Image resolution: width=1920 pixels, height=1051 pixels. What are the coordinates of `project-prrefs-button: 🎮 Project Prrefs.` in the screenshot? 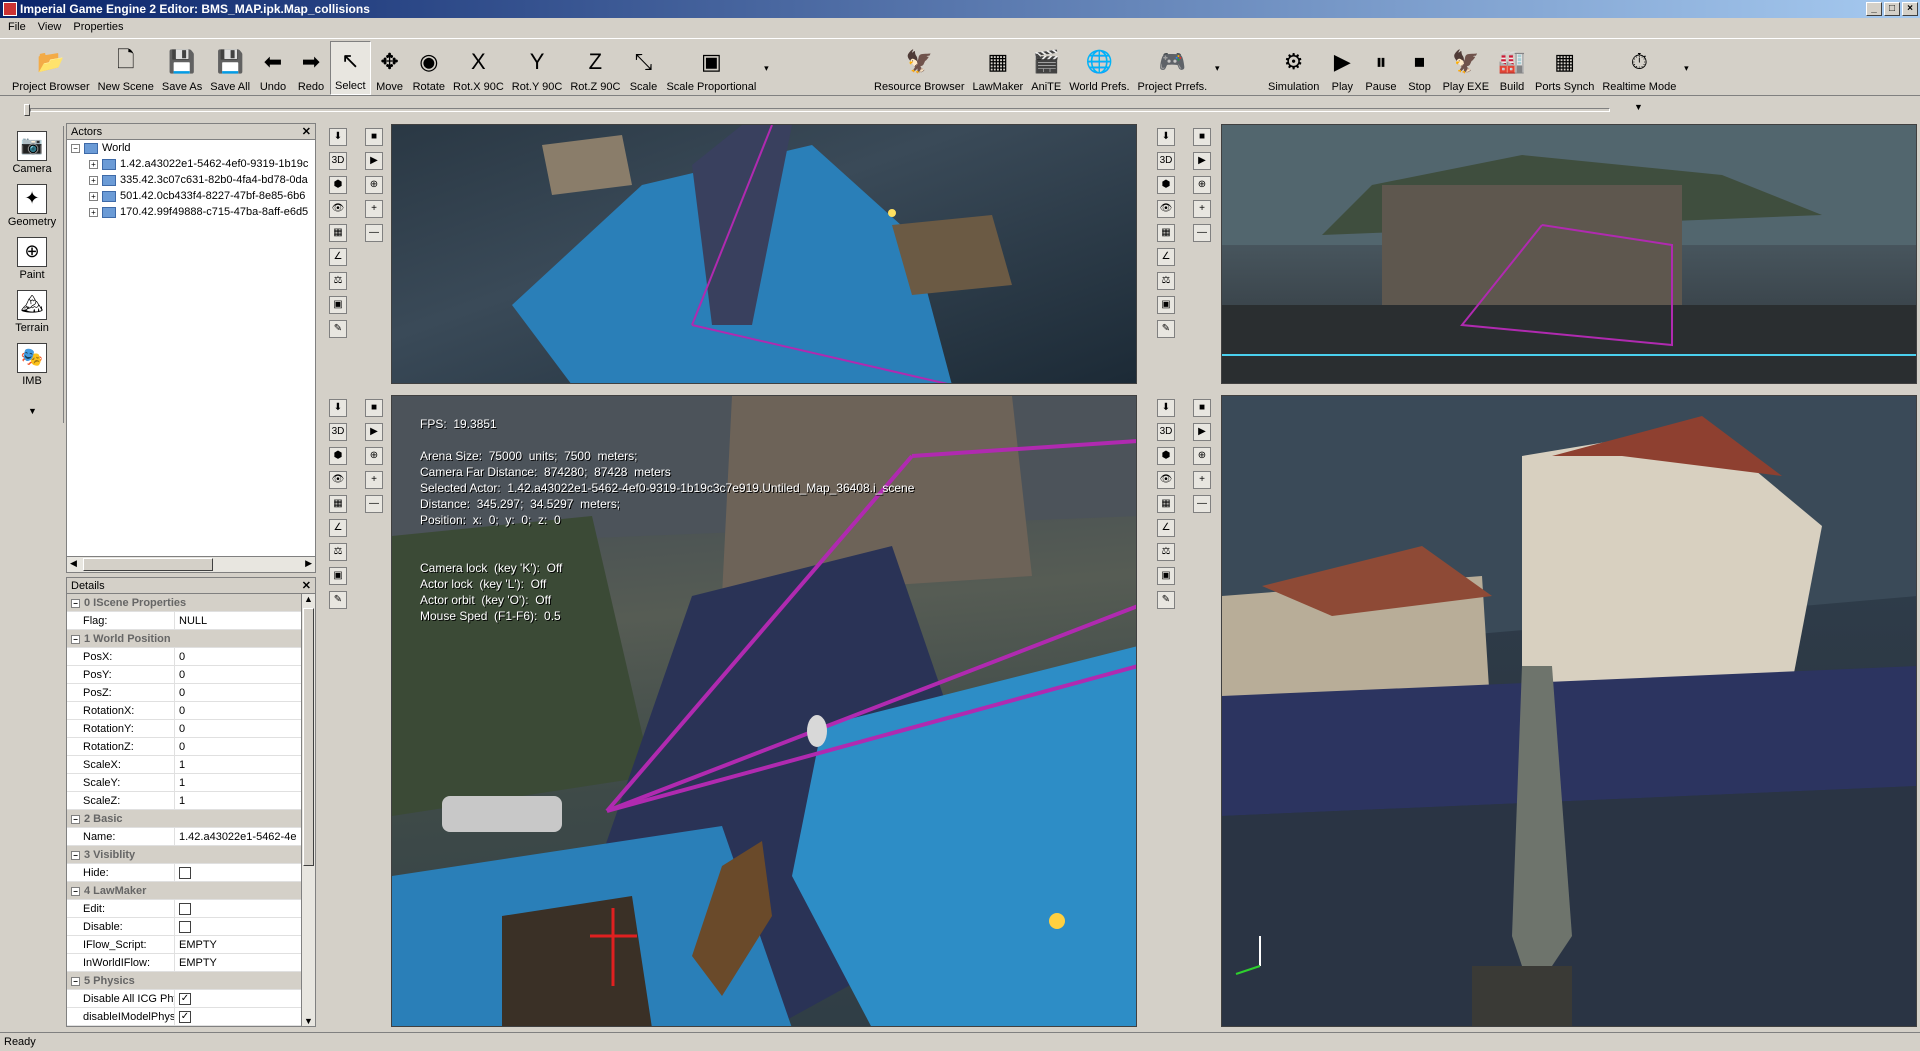 It's located at (1173, 68).